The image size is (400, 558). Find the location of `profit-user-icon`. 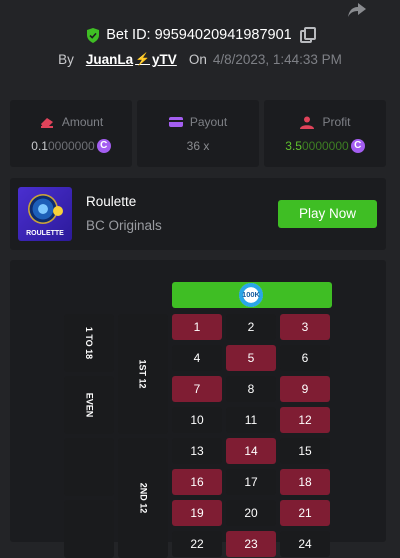

profit-user-icon is located at coordinates (307, 122).